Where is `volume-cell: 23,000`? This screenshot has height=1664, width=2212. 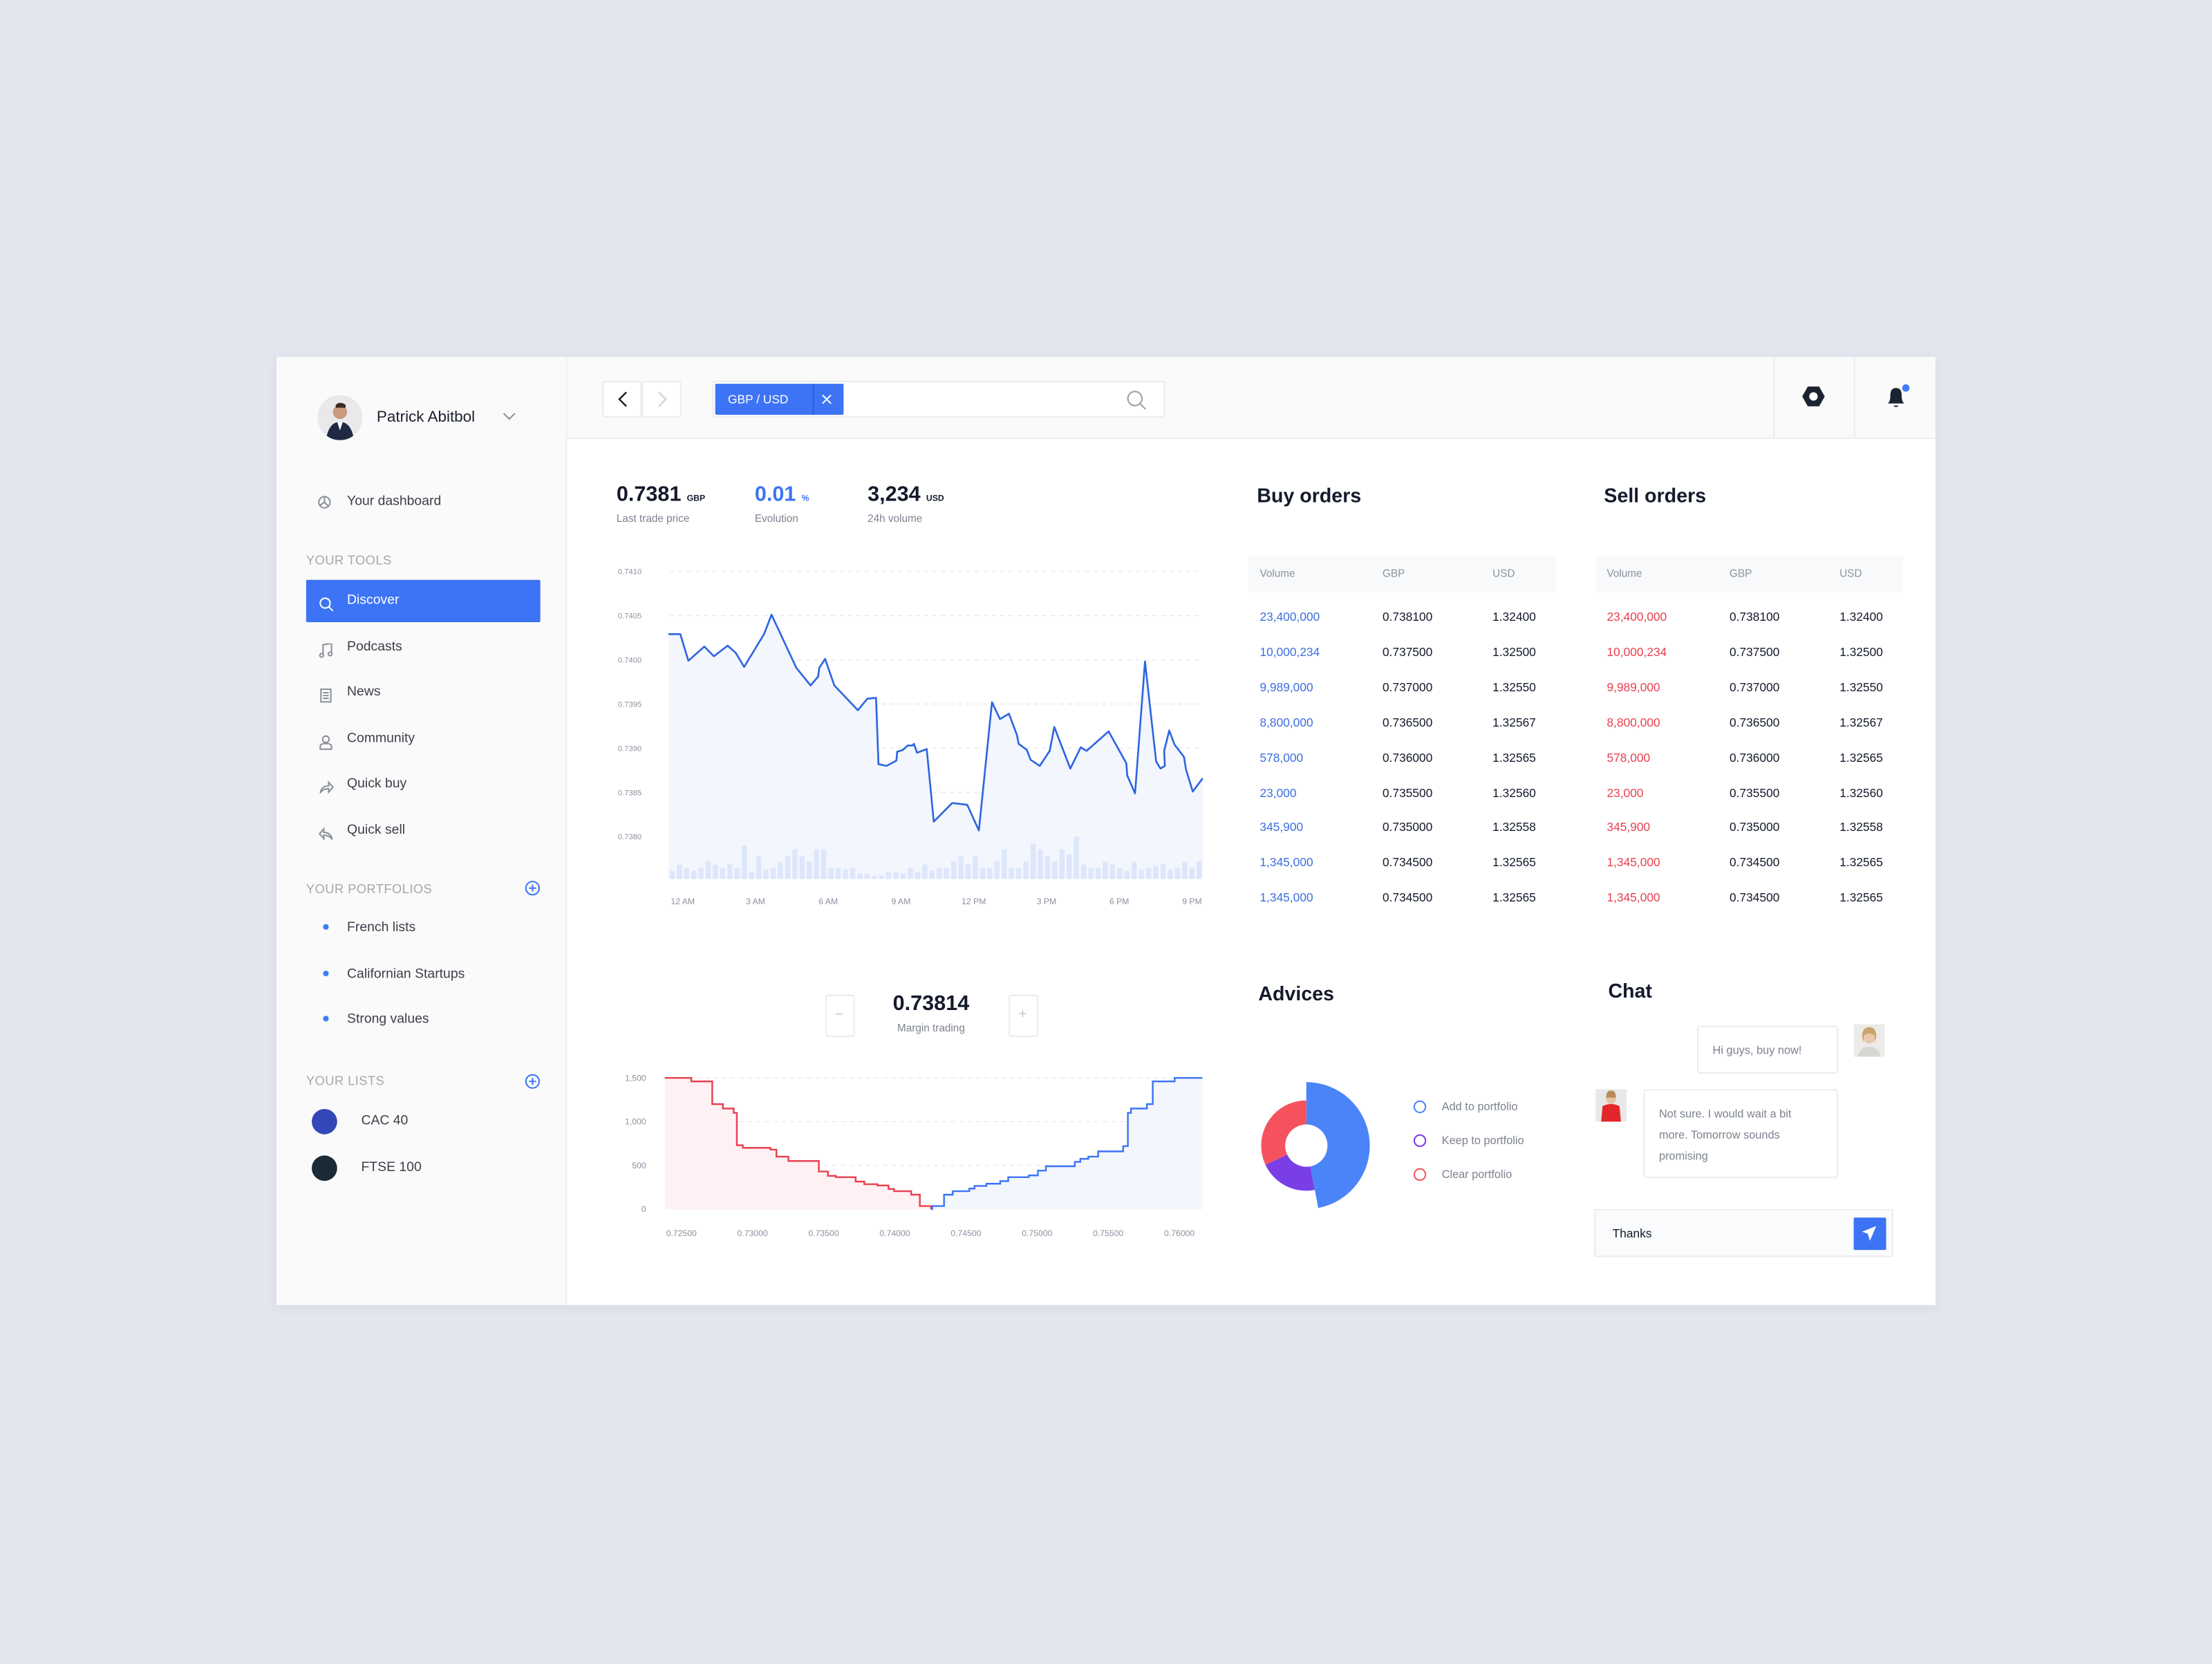 volume-cell: 23,000 is located at coordinates (1625, 793).